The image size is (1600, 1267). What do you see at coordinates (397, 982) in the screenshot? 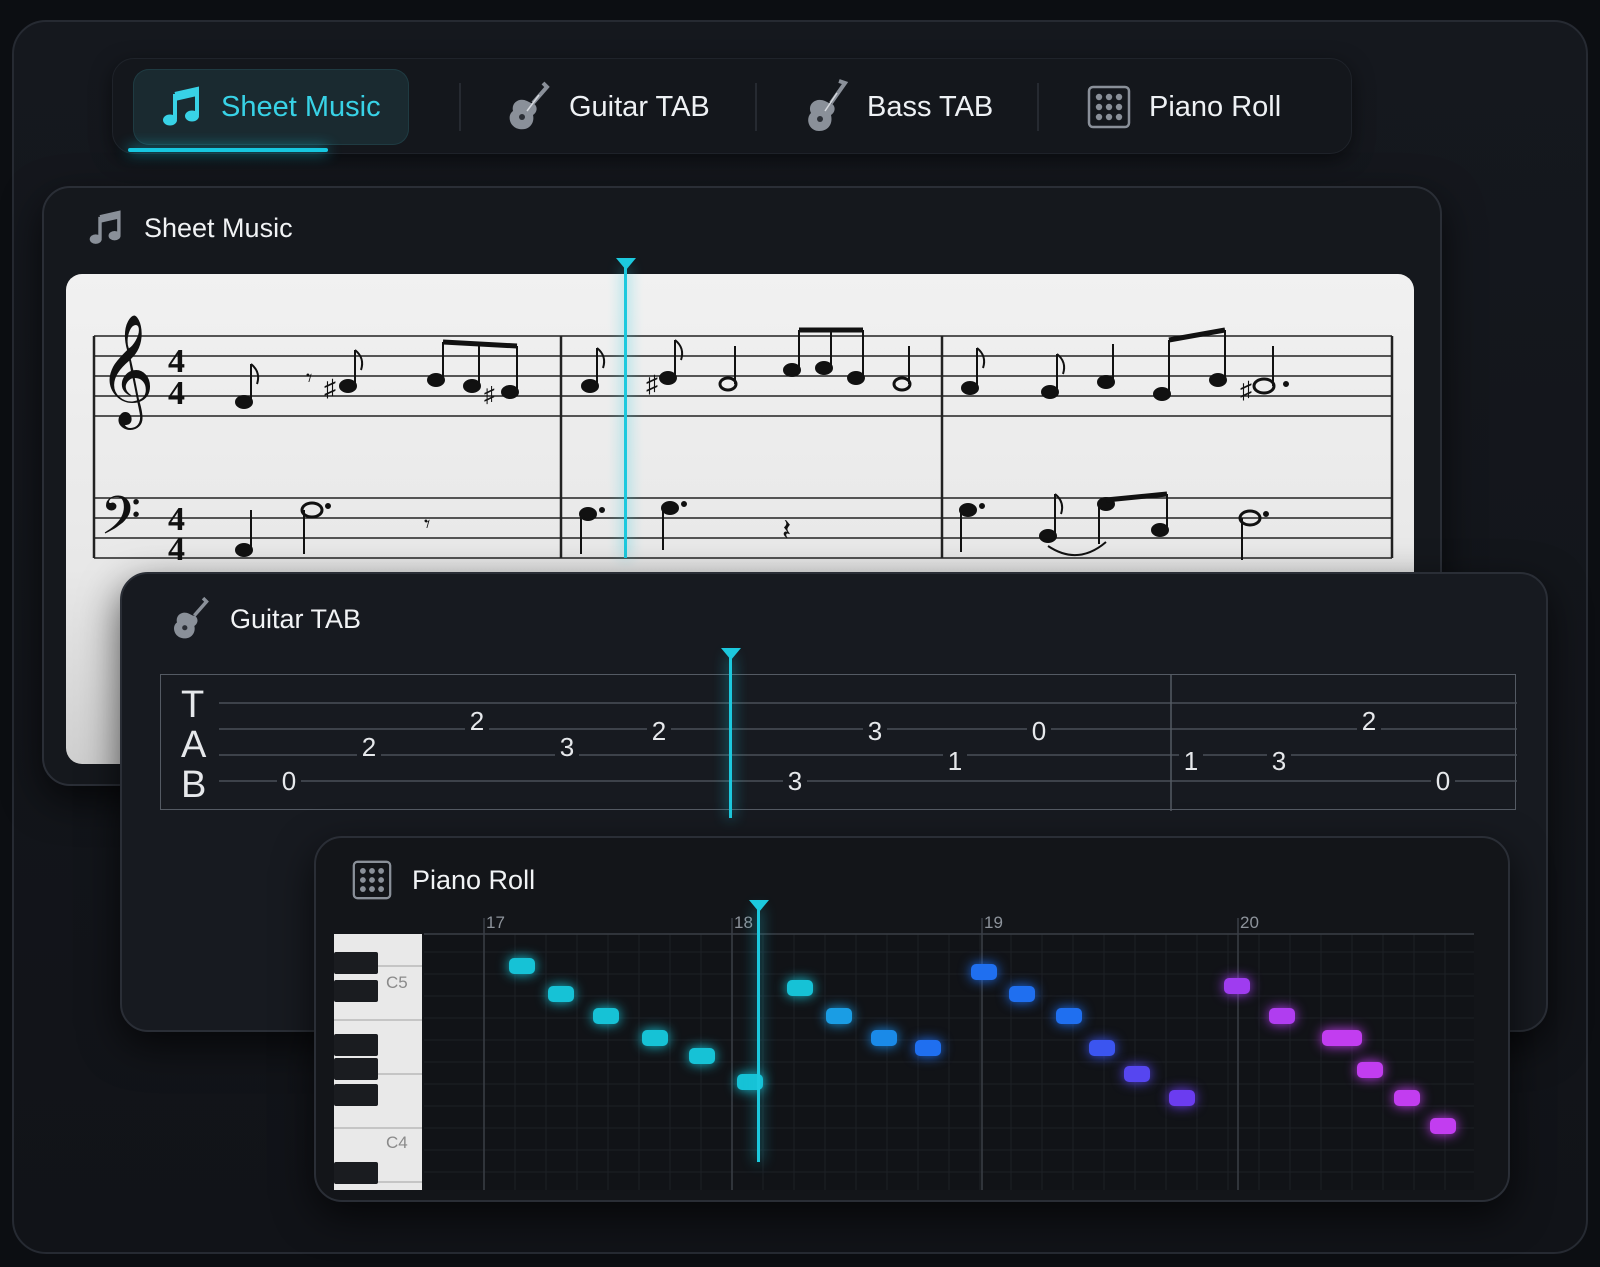
I see `key-label-c5: C5` at bounding box center [397, 982].